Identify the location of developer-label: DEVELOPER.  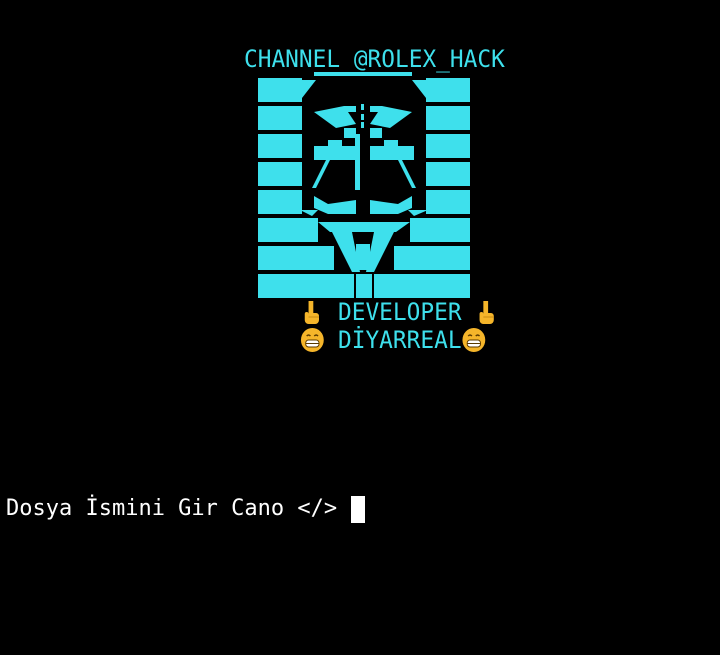
(400, 312).